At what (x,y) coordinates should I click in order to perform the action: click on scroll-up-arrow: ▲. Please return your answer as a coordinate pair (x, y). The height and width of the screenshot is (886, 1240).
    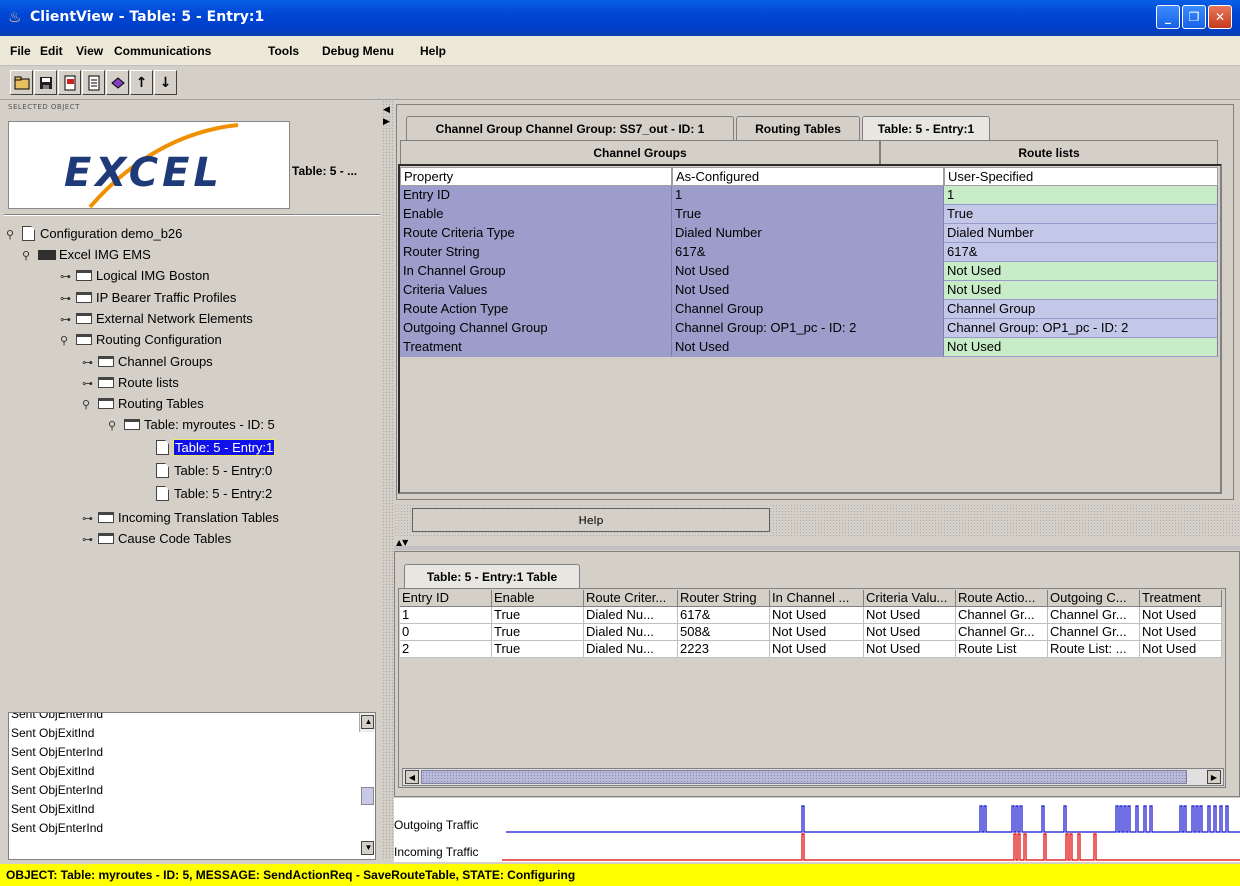
    Looking at the image, I should click on (367, 722).